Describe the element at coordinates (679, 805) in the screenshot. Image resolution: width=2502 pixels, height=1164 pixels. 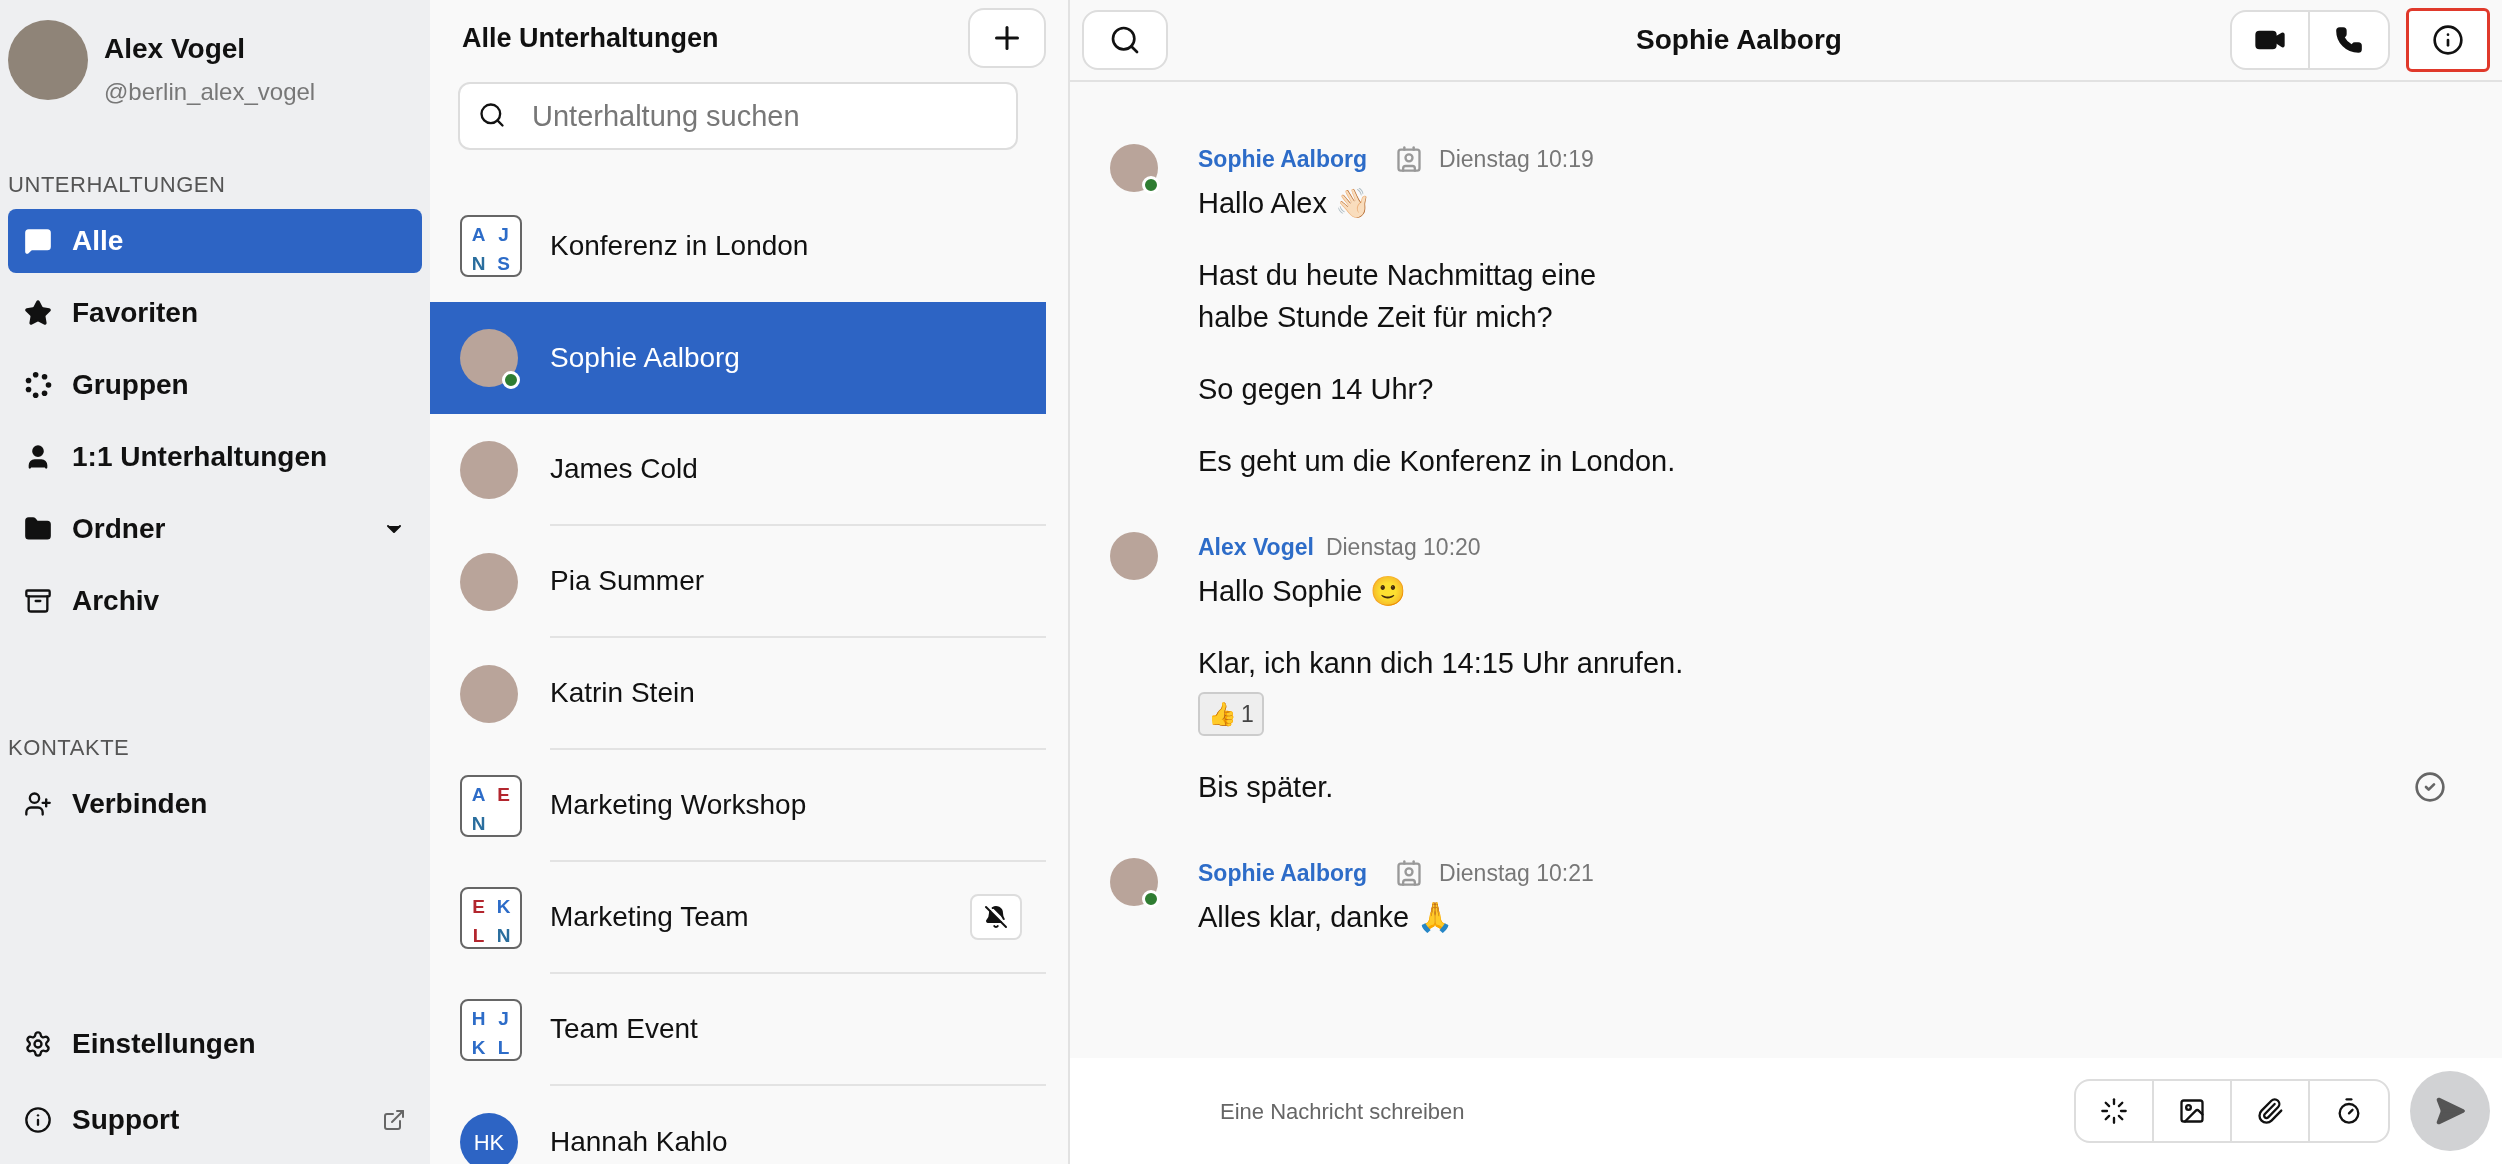
I see `conversation-name: Marketing Workshop` at that location.